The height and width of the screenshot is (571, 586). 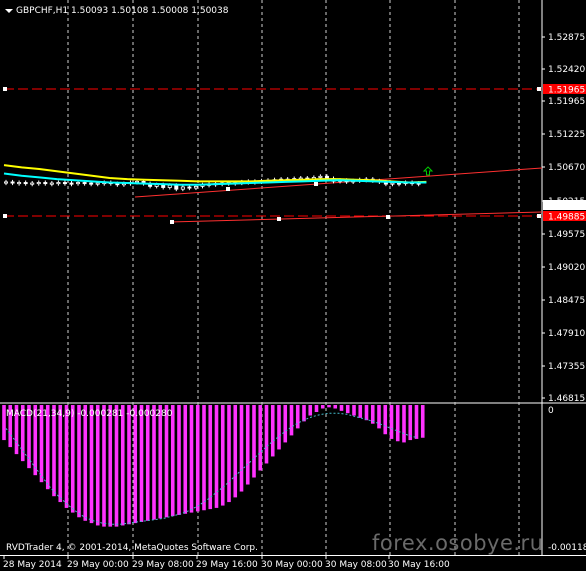 I want to click on y-tick-label: 1.52420, so click(x=566, y=70).